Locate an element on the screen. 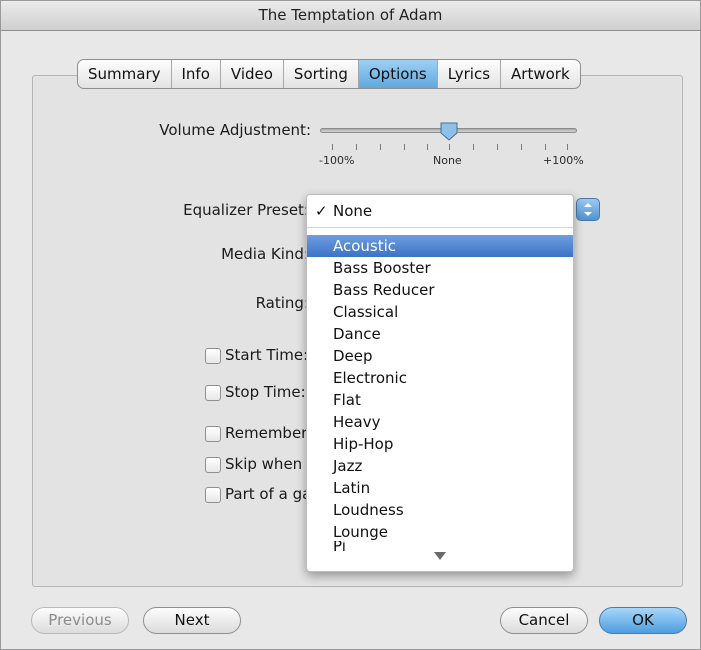 Image resolution: width=701 pixels, height=650 pixels. equalizer-select-stepper is located at coordinates (588, 209).